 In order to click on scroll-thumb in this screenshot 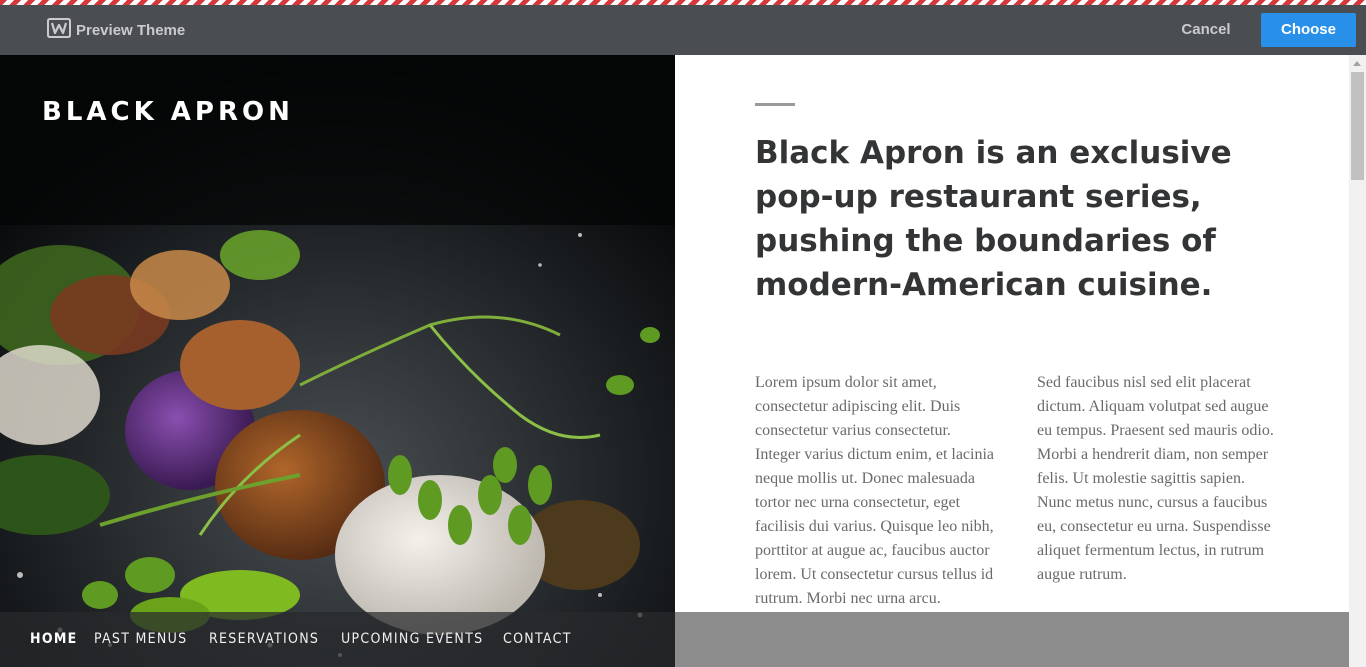, I will do `click(1357, 126)`.